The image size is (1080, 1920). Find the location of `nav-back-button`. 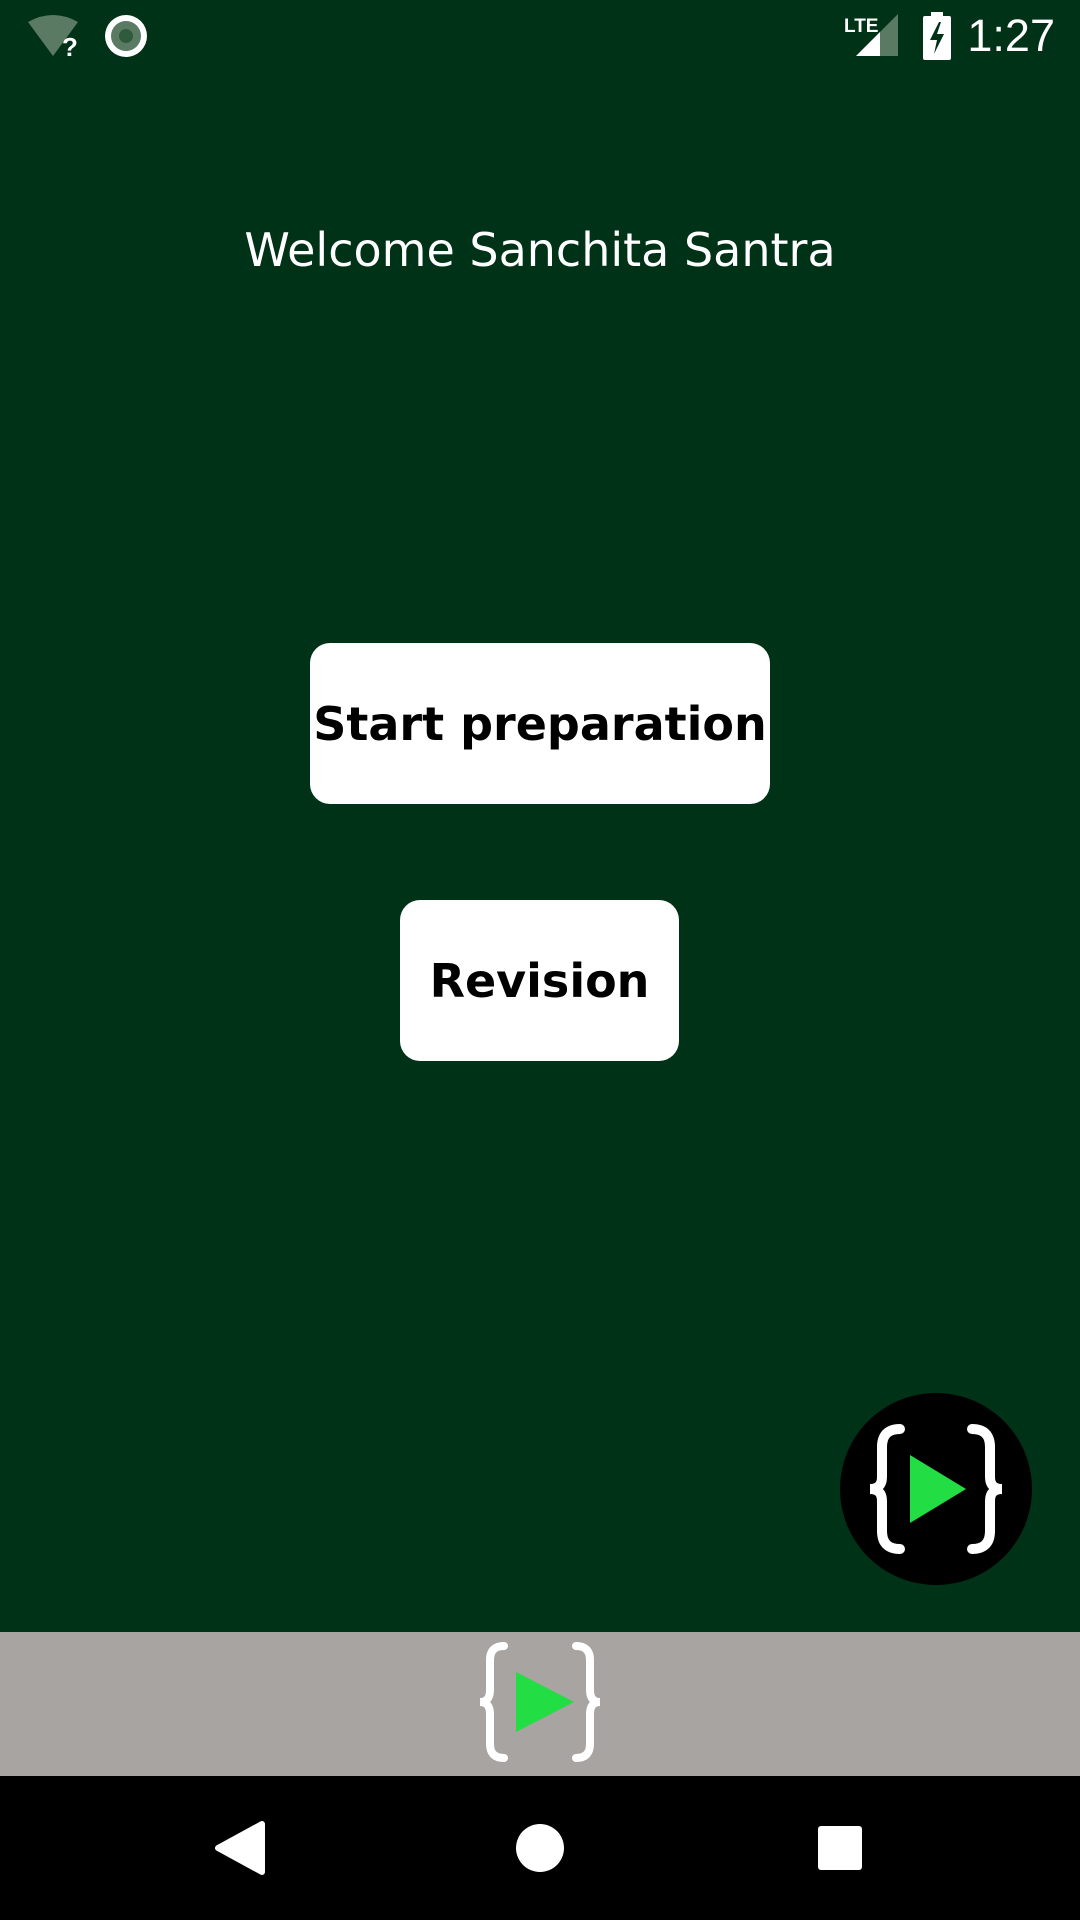

nav-back-button is located at coordinates (240, 1848).